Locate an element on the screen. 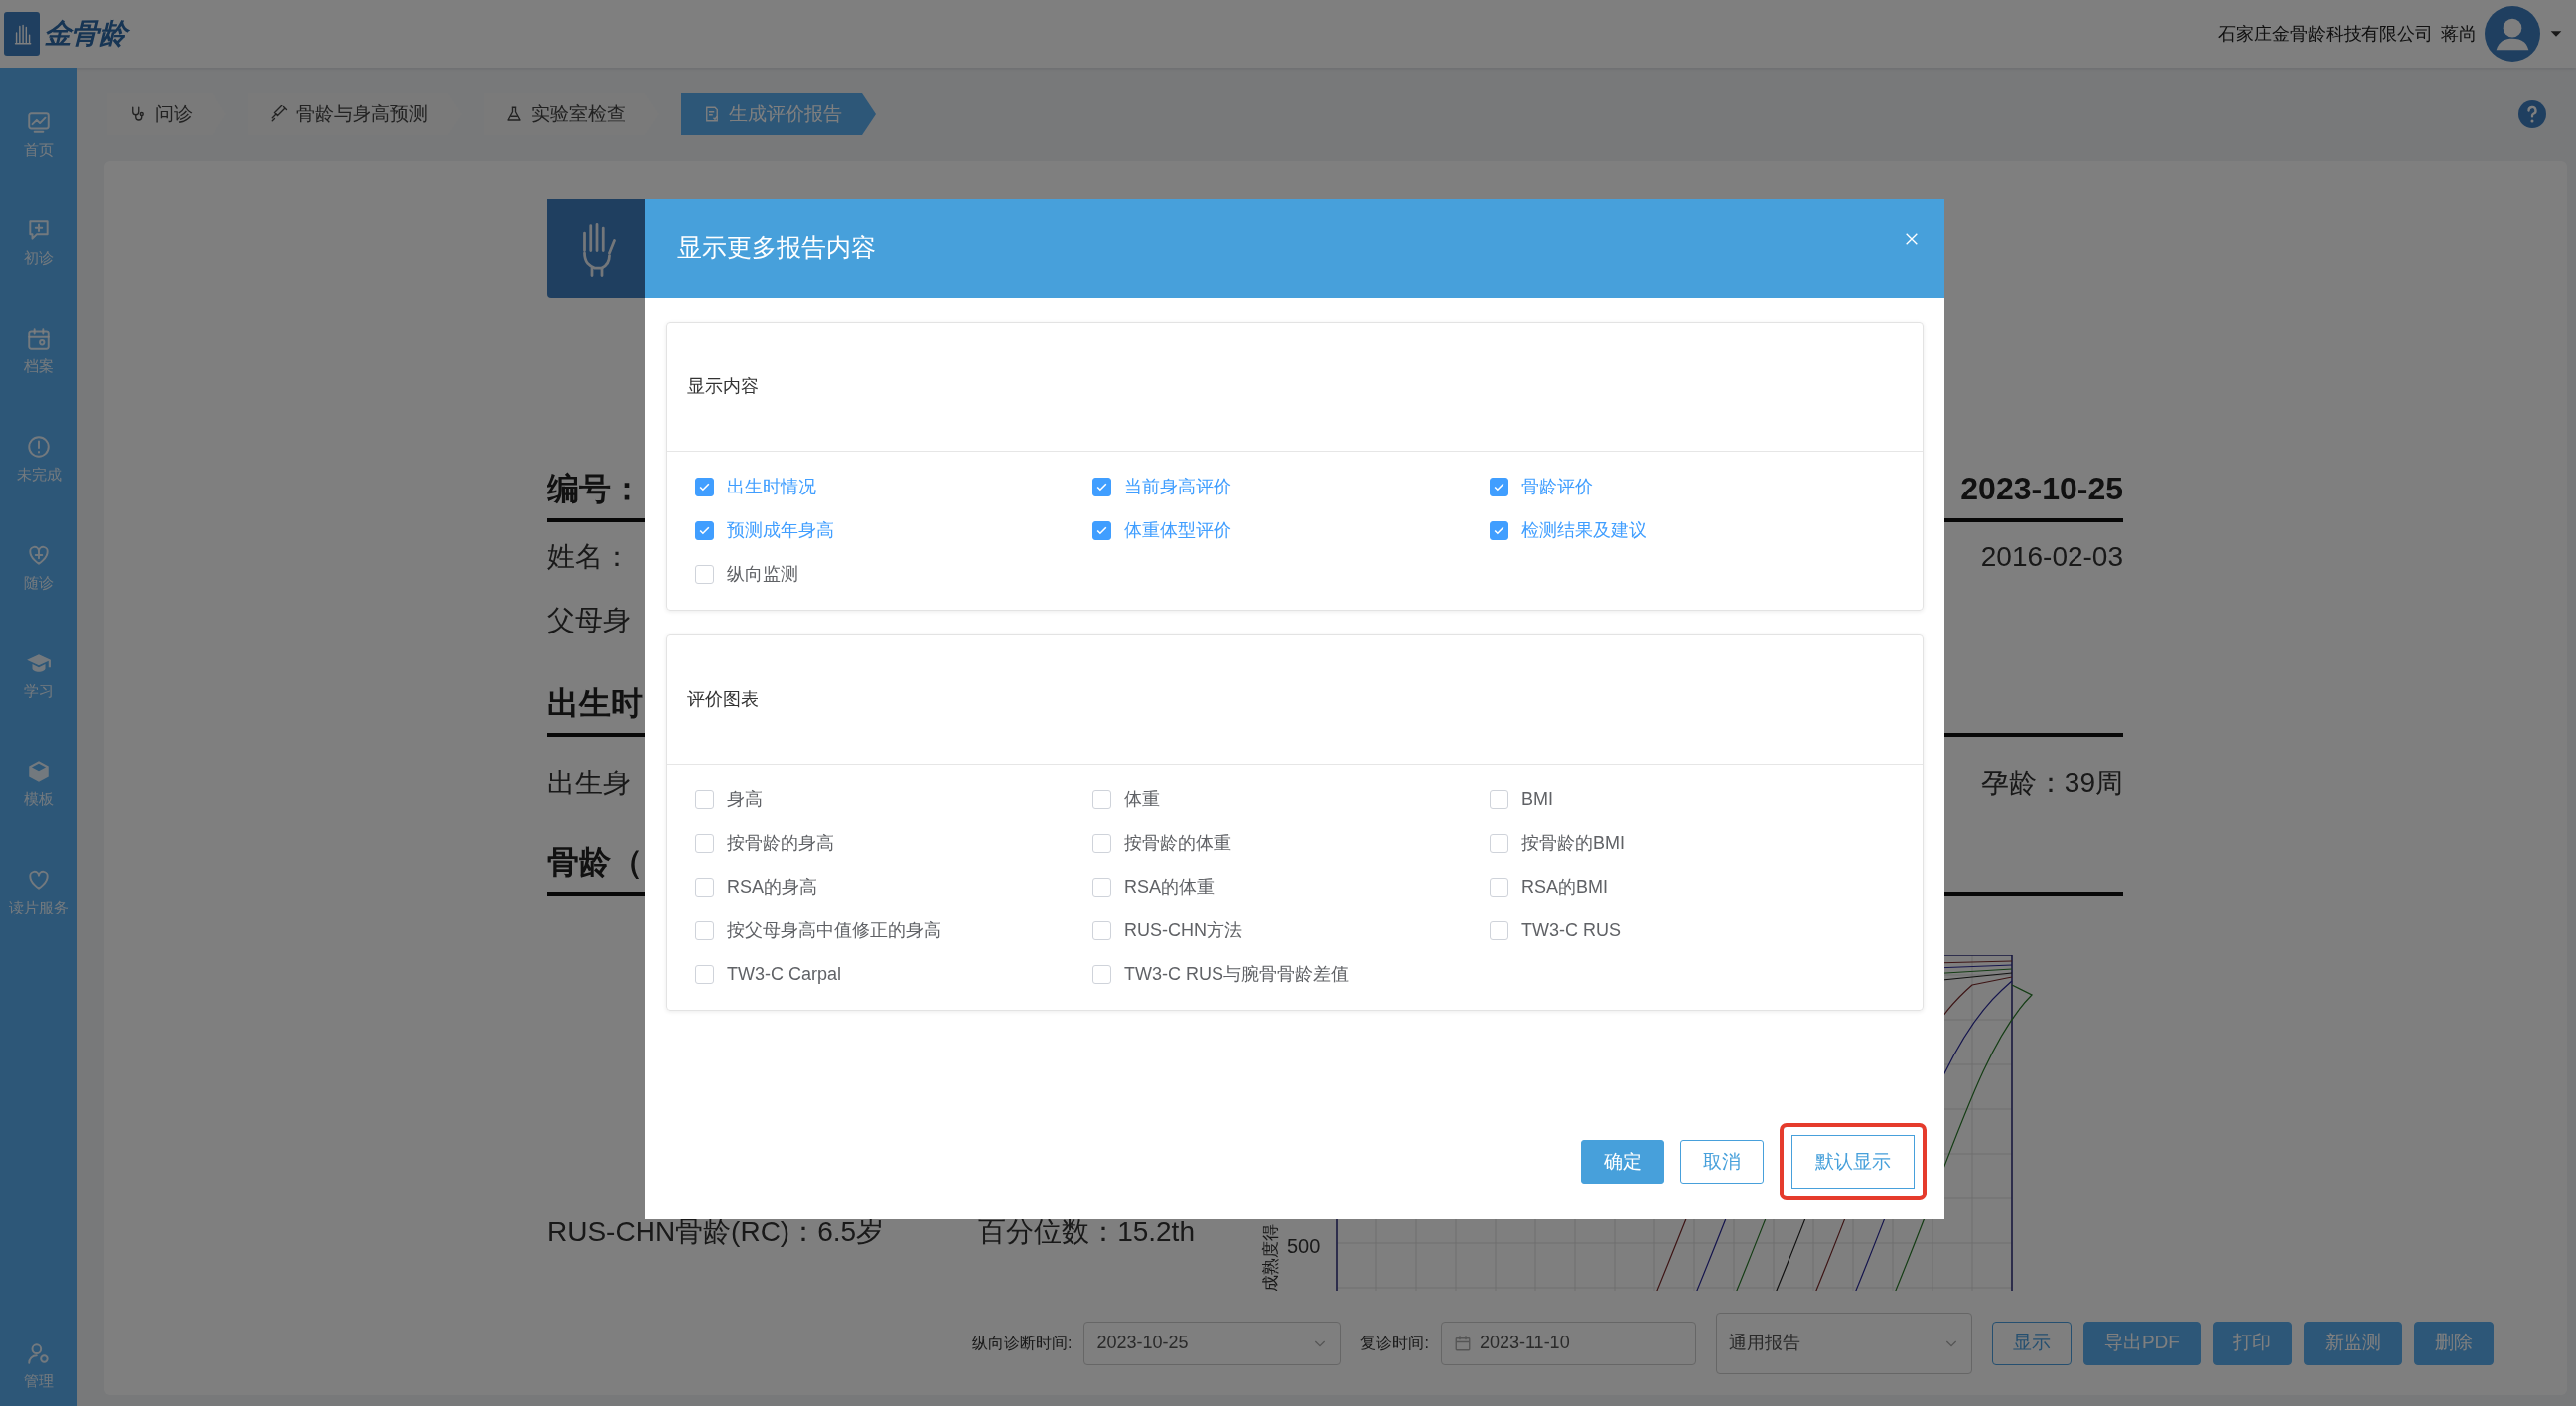  option-checkbox: RUS-CHN方法 is located at coordinates (1291, 930).